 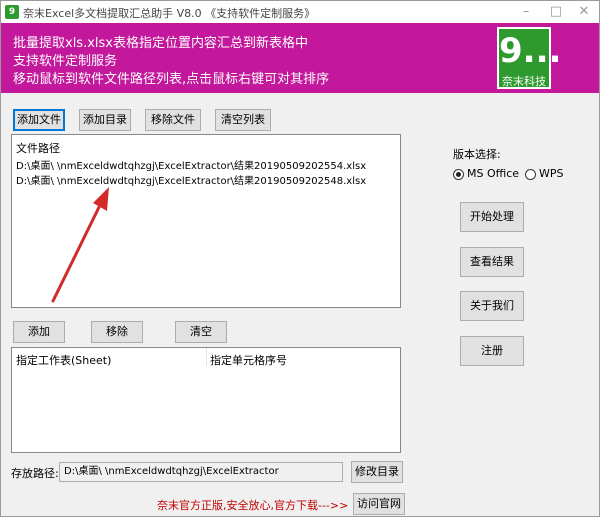 What do you see at coordinates (206, 400) in the screenshot?
I see `sheet-cell-list: 指定工作表(Sheet) 指定单元格序号` at bounding box center [206, 400].